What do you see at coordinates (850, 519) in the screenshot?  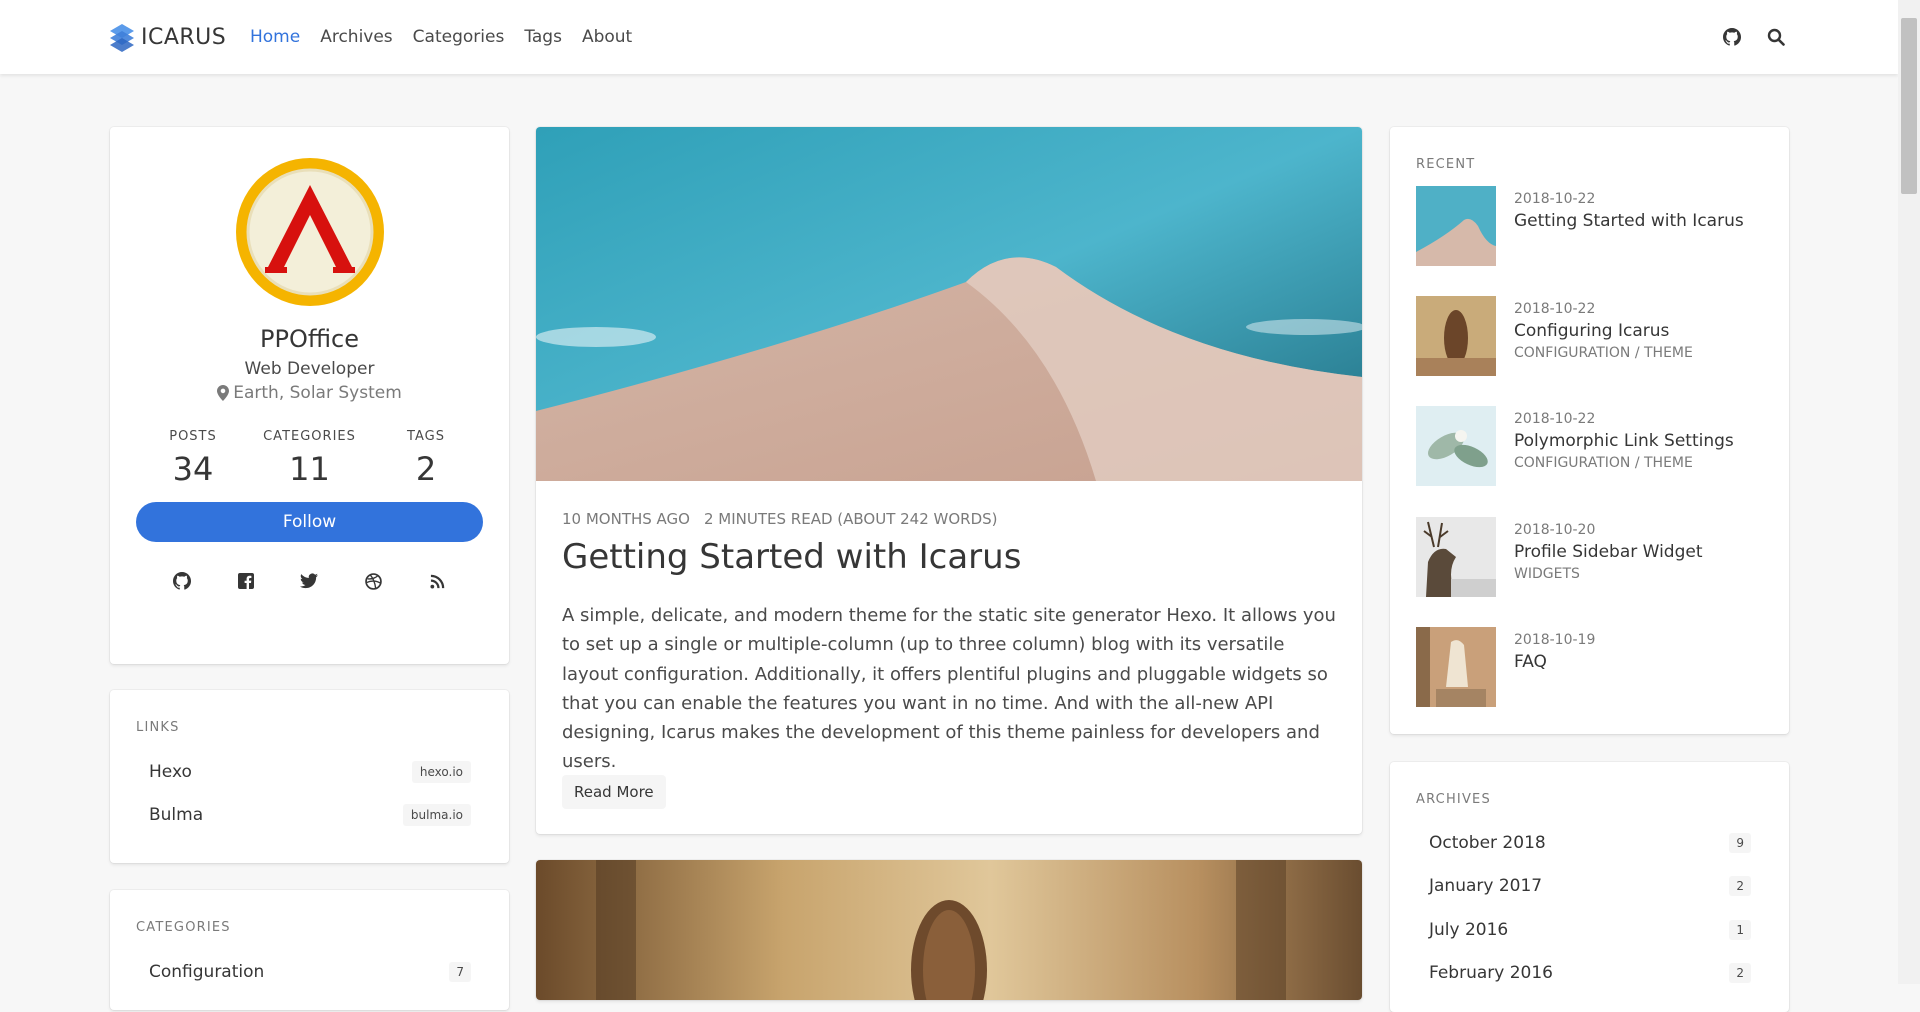 I see `post-read-time: 2 MINUTES READ (ABOUT 242 WORDS)` at bounding box center [850, 519].